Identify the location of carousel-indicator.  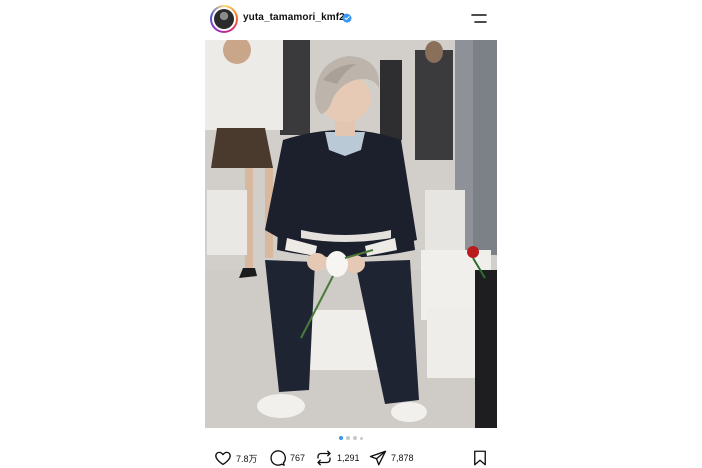
(351, 438).